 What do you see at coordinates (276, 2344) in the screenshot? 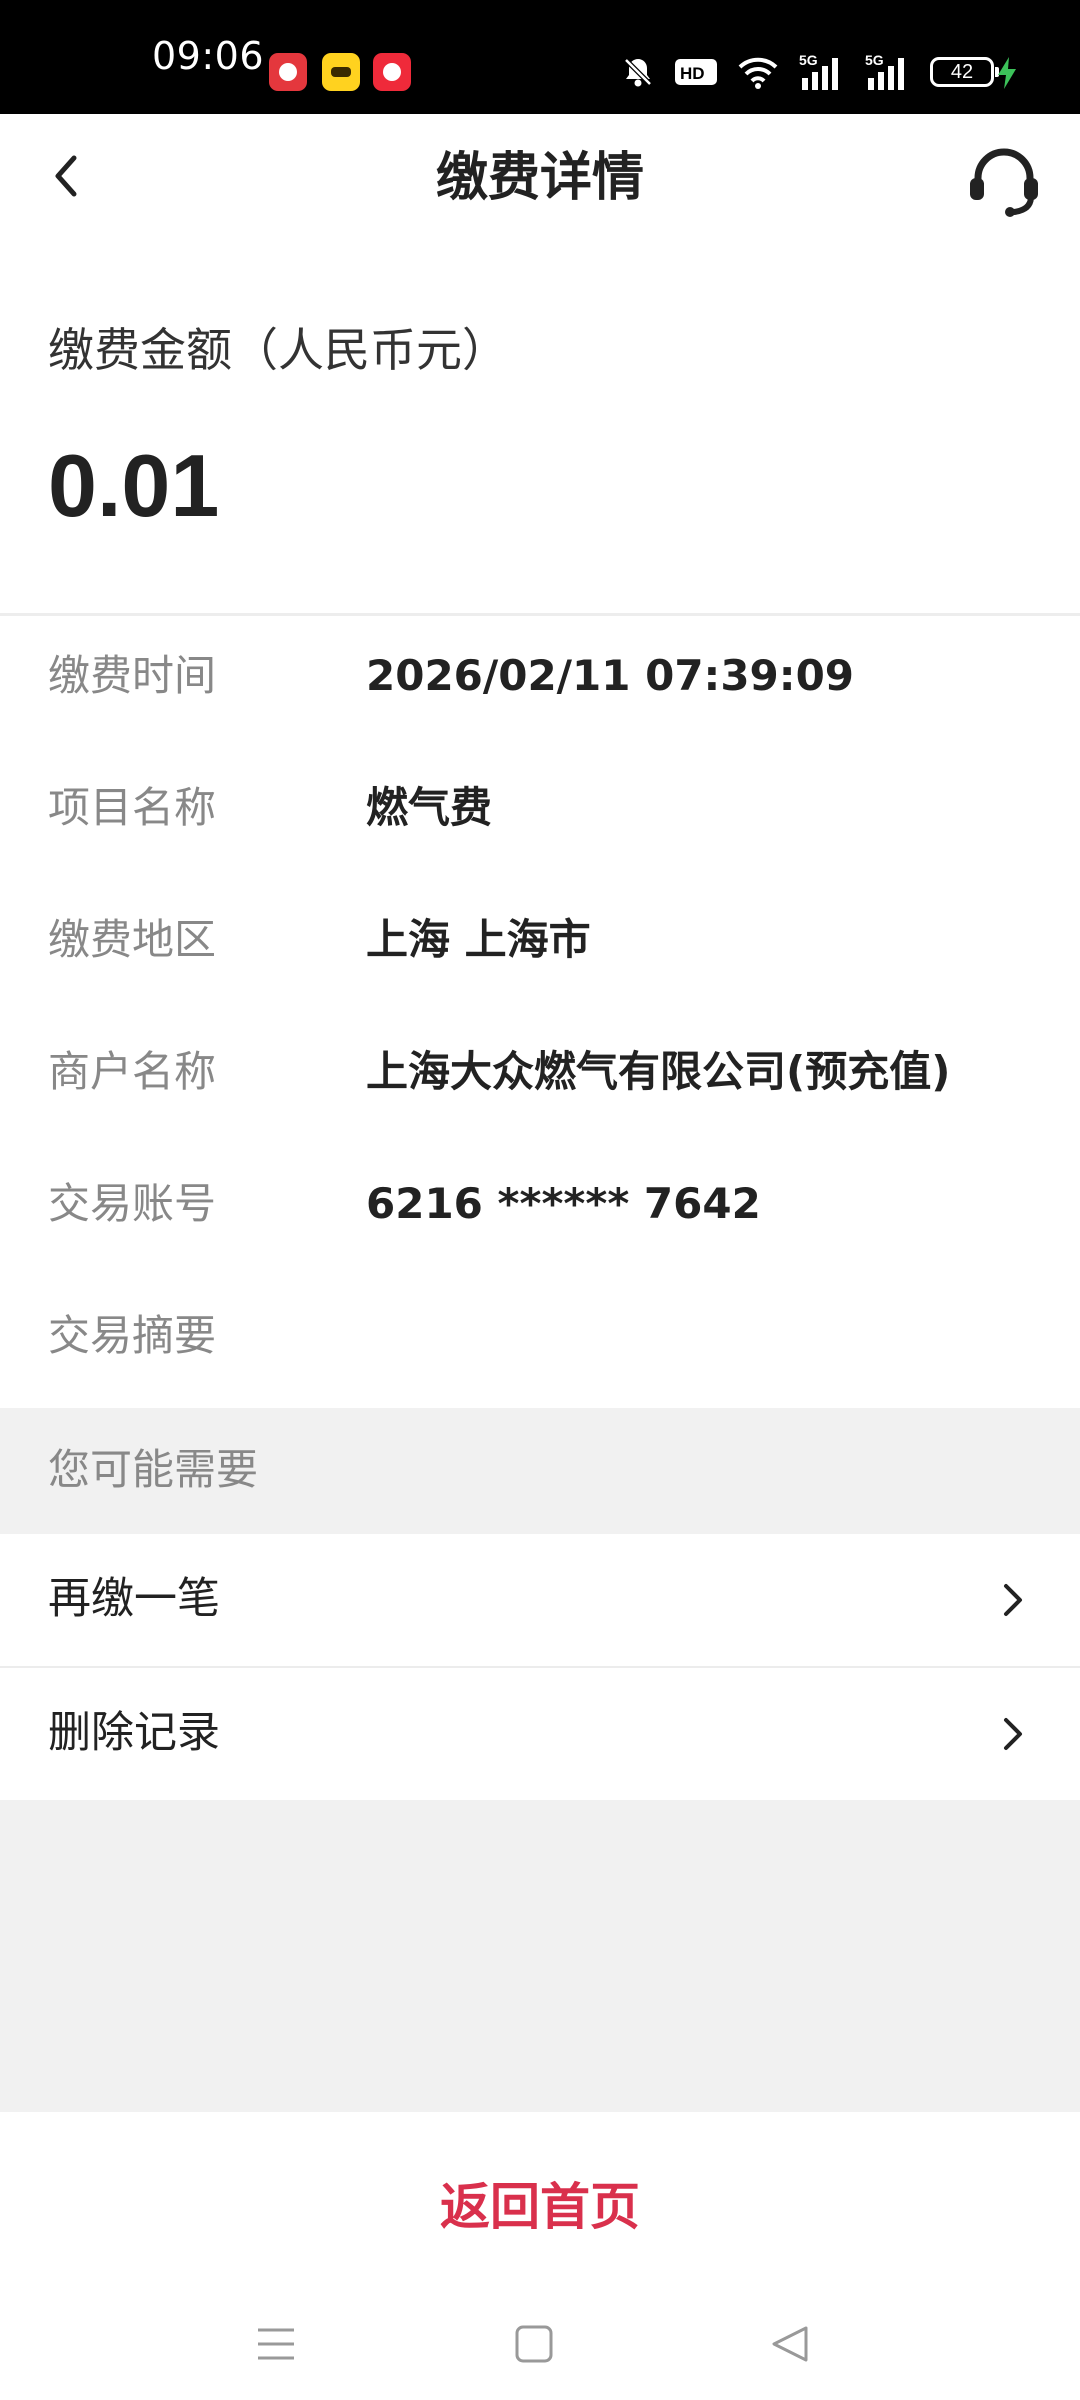
I see `menu-icon` at bounding box center [276, 2344].